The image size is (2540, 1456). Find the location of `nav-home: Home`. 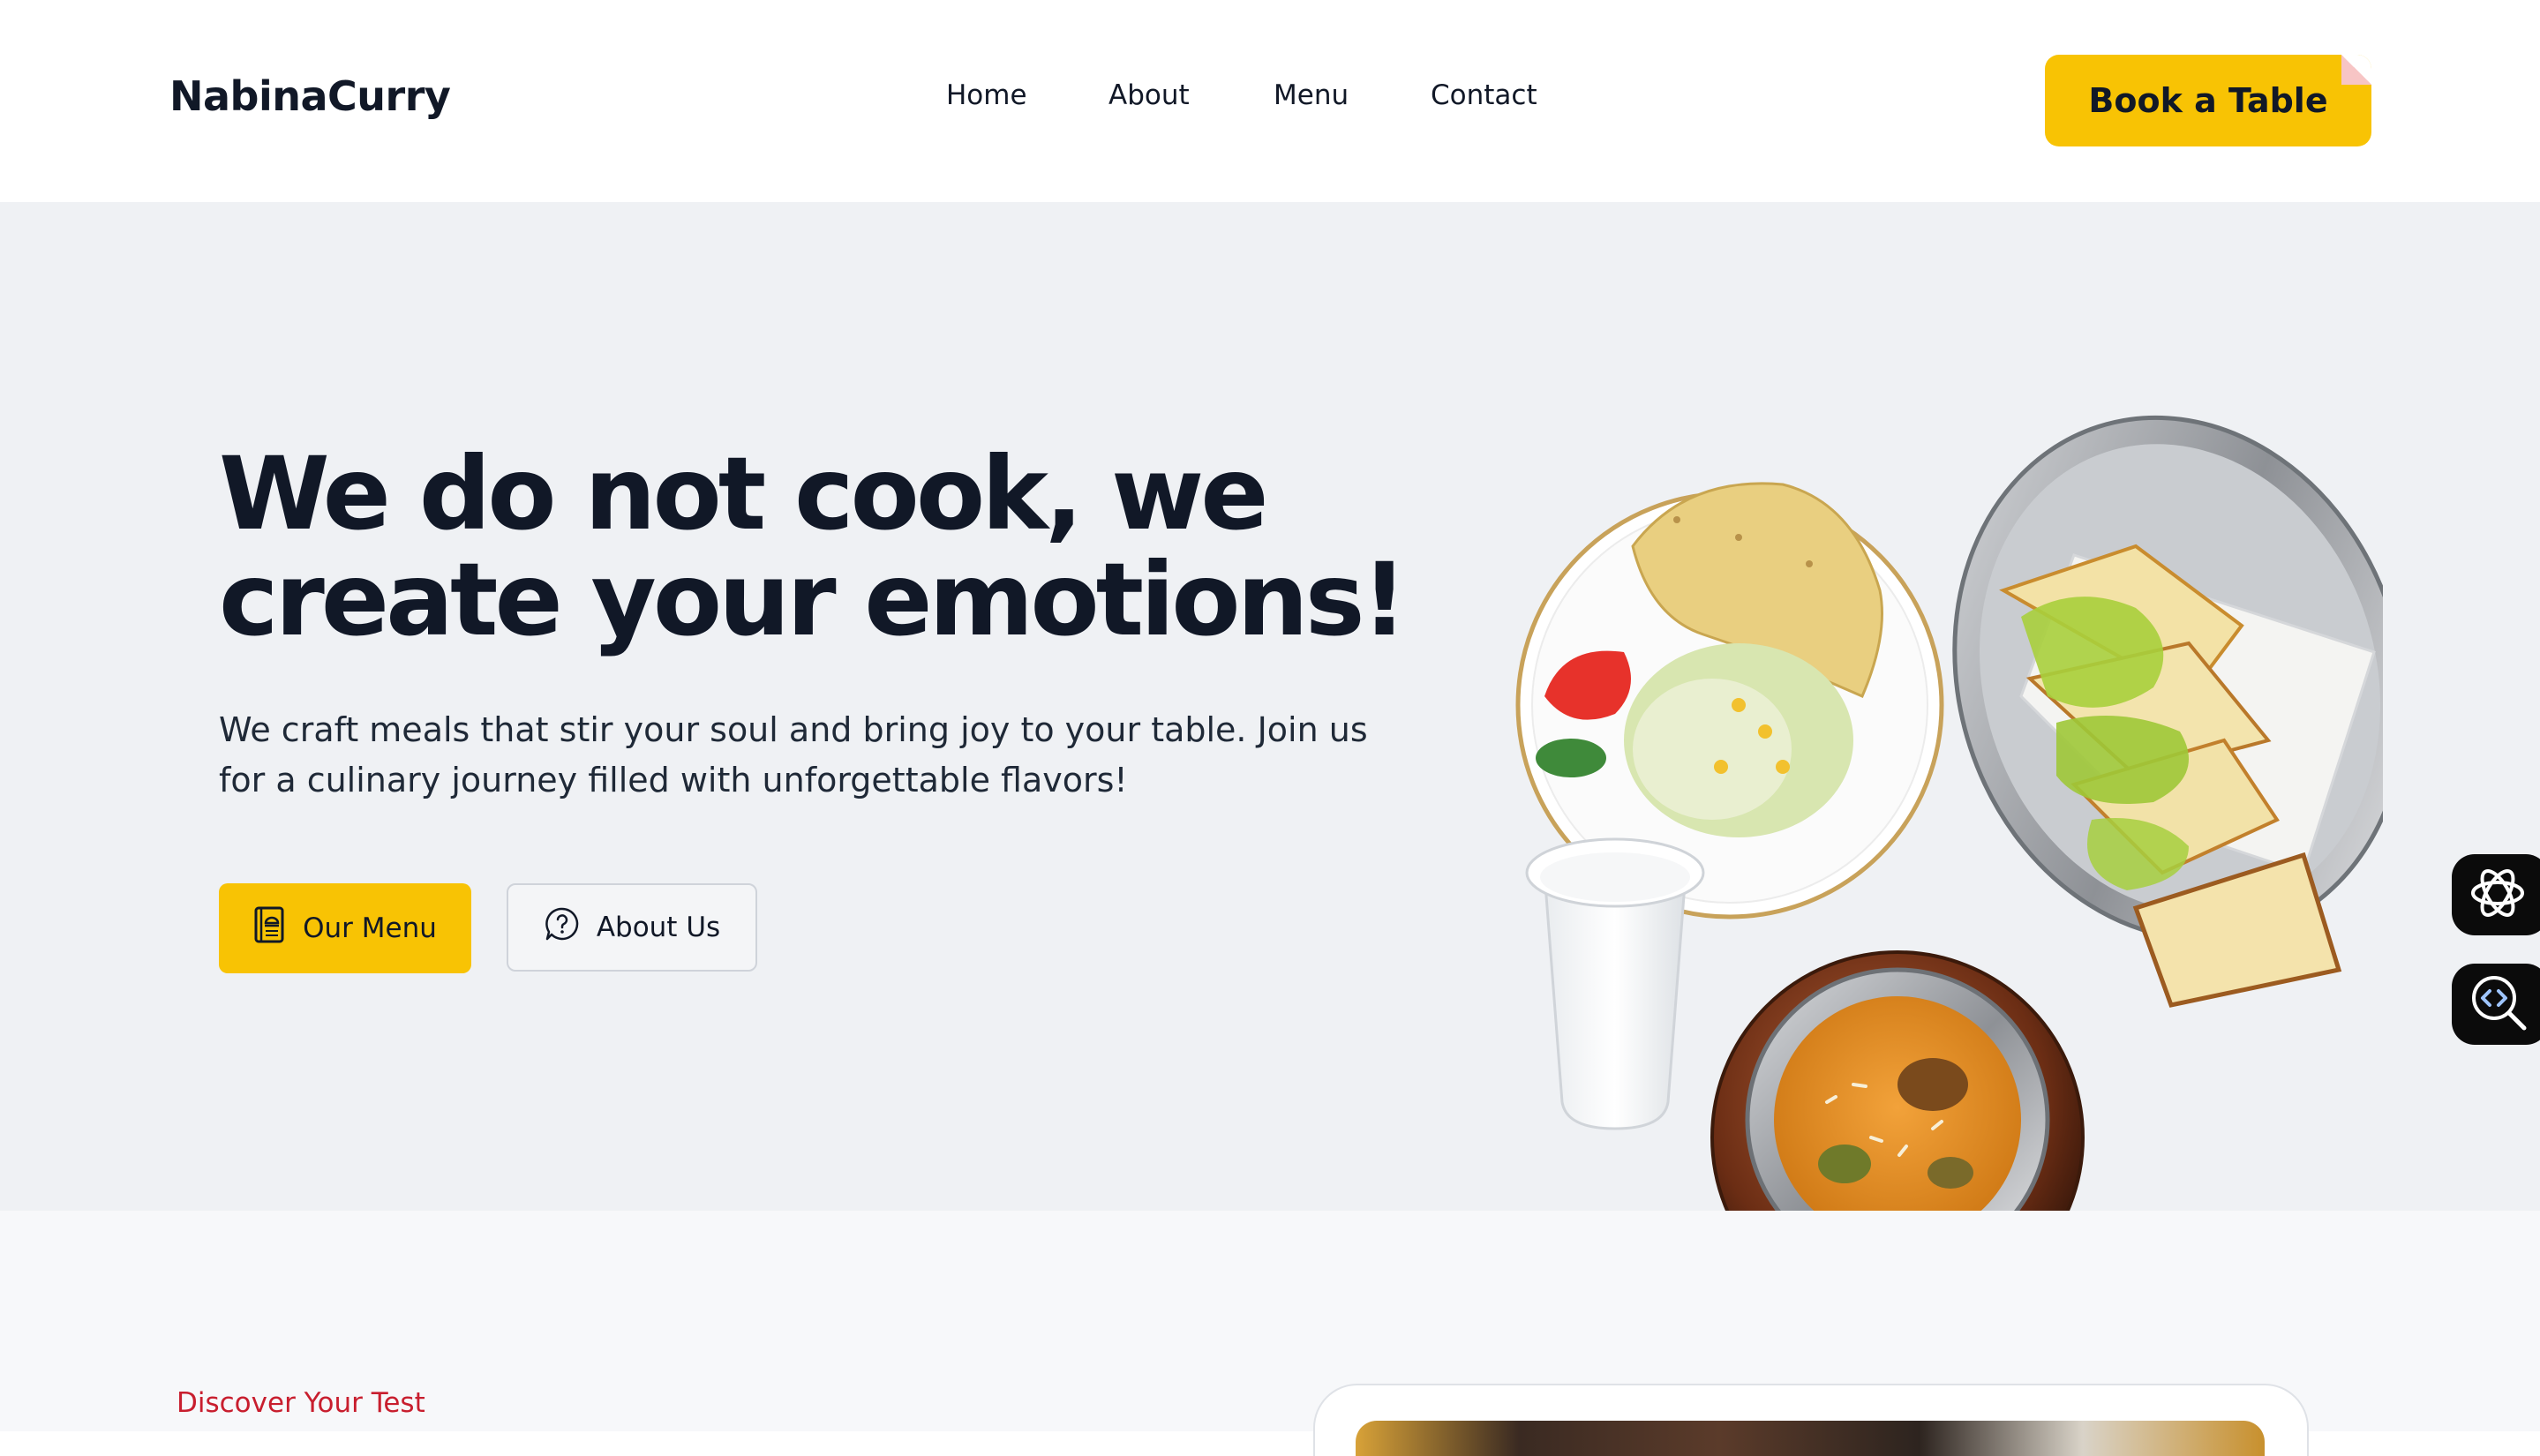

nav-home: Home is located at coordinates (986, 95).